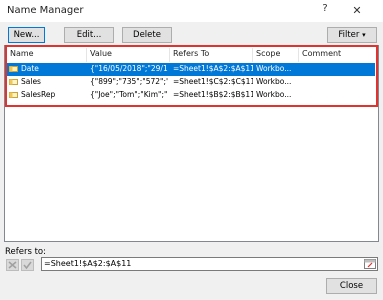  Describe the element at coordinates (370, 264) in the screenshot. I see `collapse-dialog-icon` at that location.